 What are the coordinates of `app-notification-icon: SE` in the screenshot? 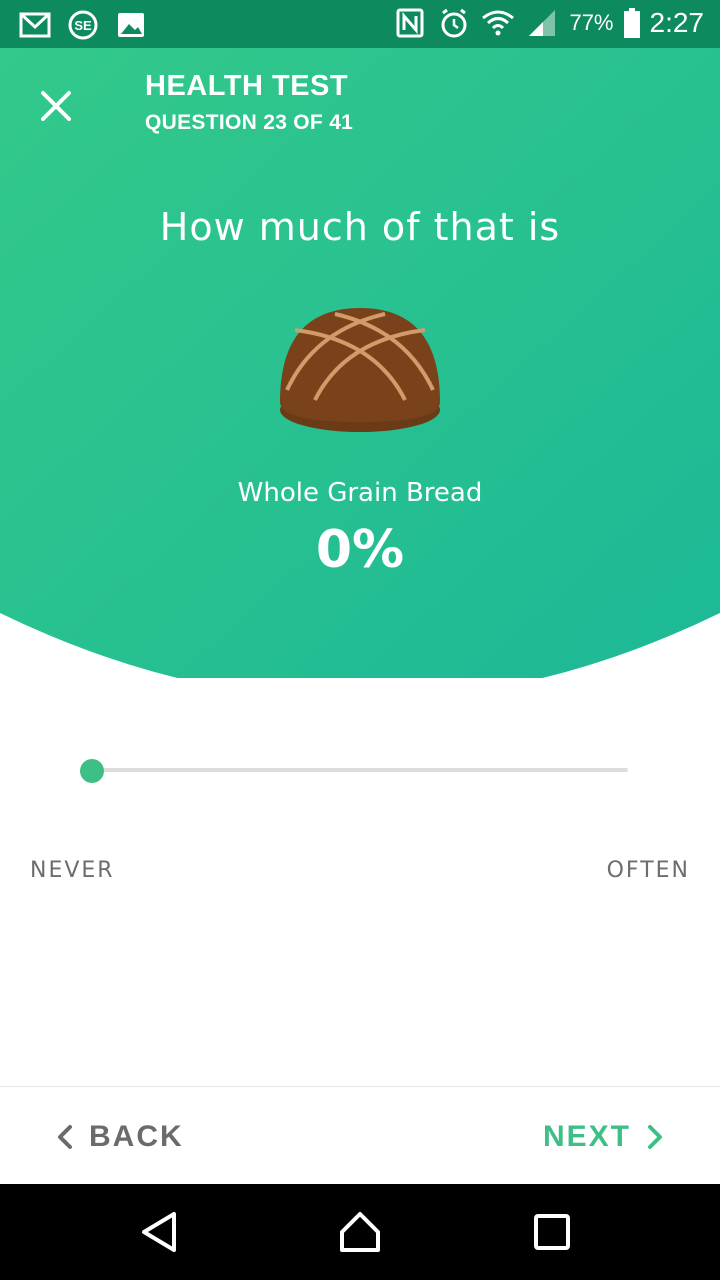 It's located at (83, 25).